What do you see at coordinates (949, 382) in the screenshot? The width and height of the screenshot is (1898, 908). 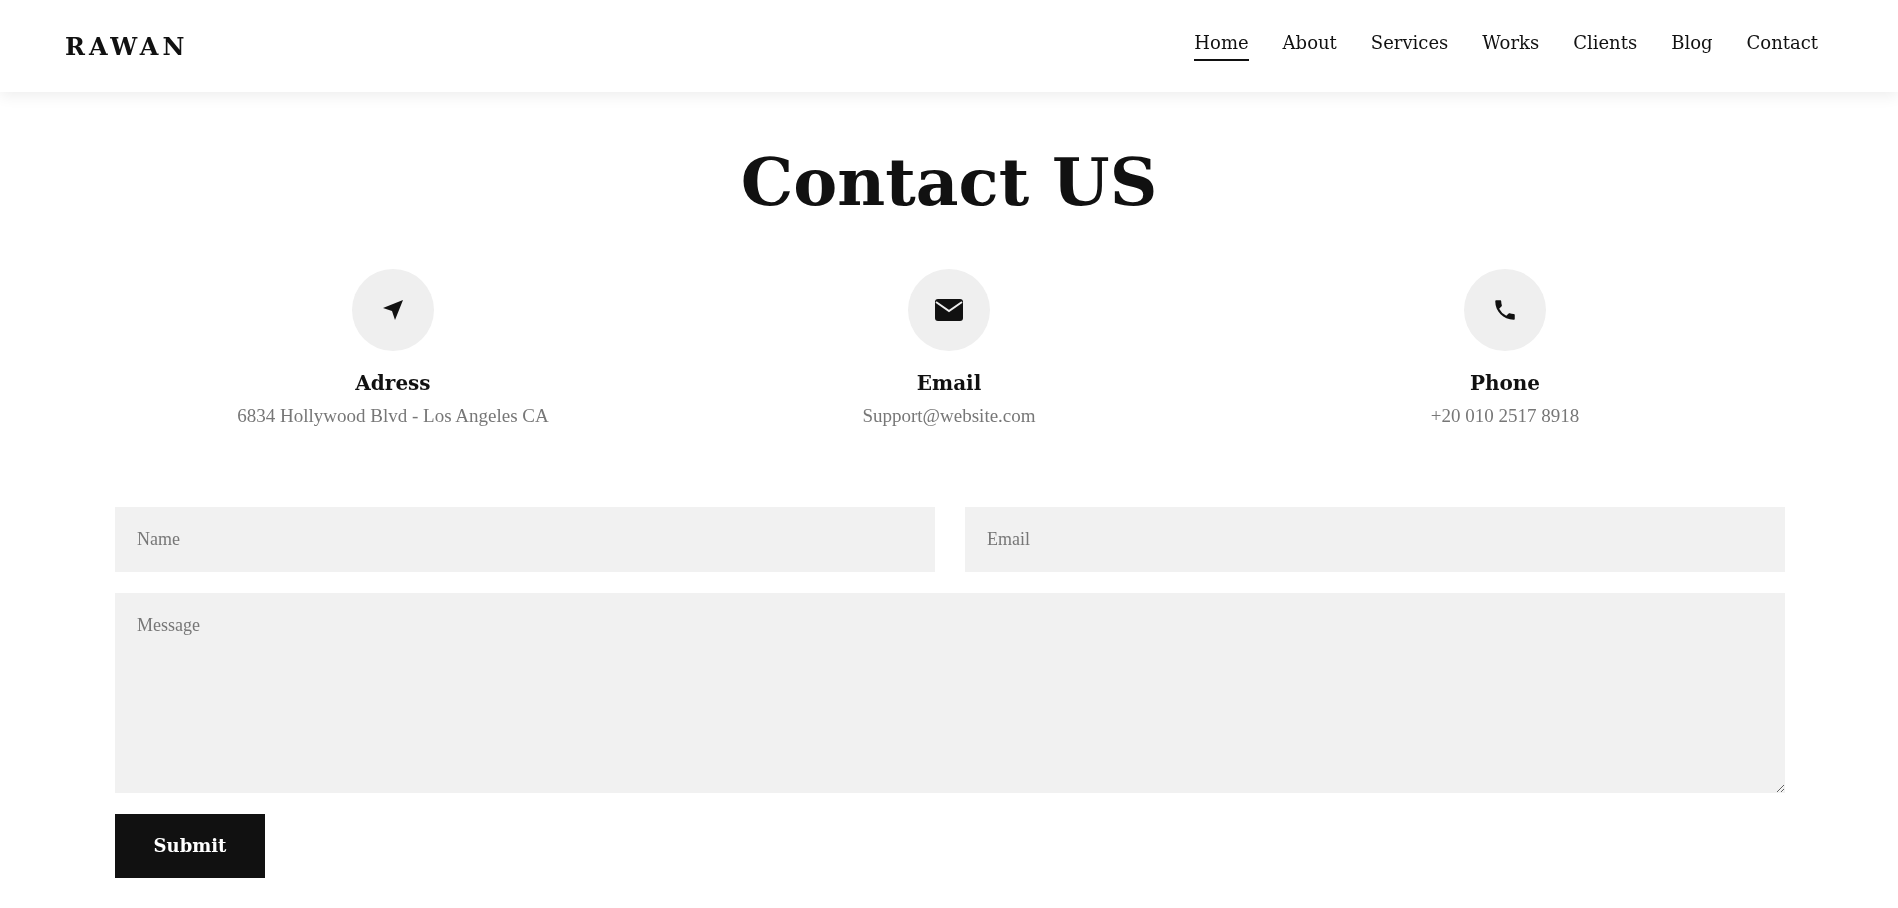 I see `info-label: Email` at bounding box center [949, 382].